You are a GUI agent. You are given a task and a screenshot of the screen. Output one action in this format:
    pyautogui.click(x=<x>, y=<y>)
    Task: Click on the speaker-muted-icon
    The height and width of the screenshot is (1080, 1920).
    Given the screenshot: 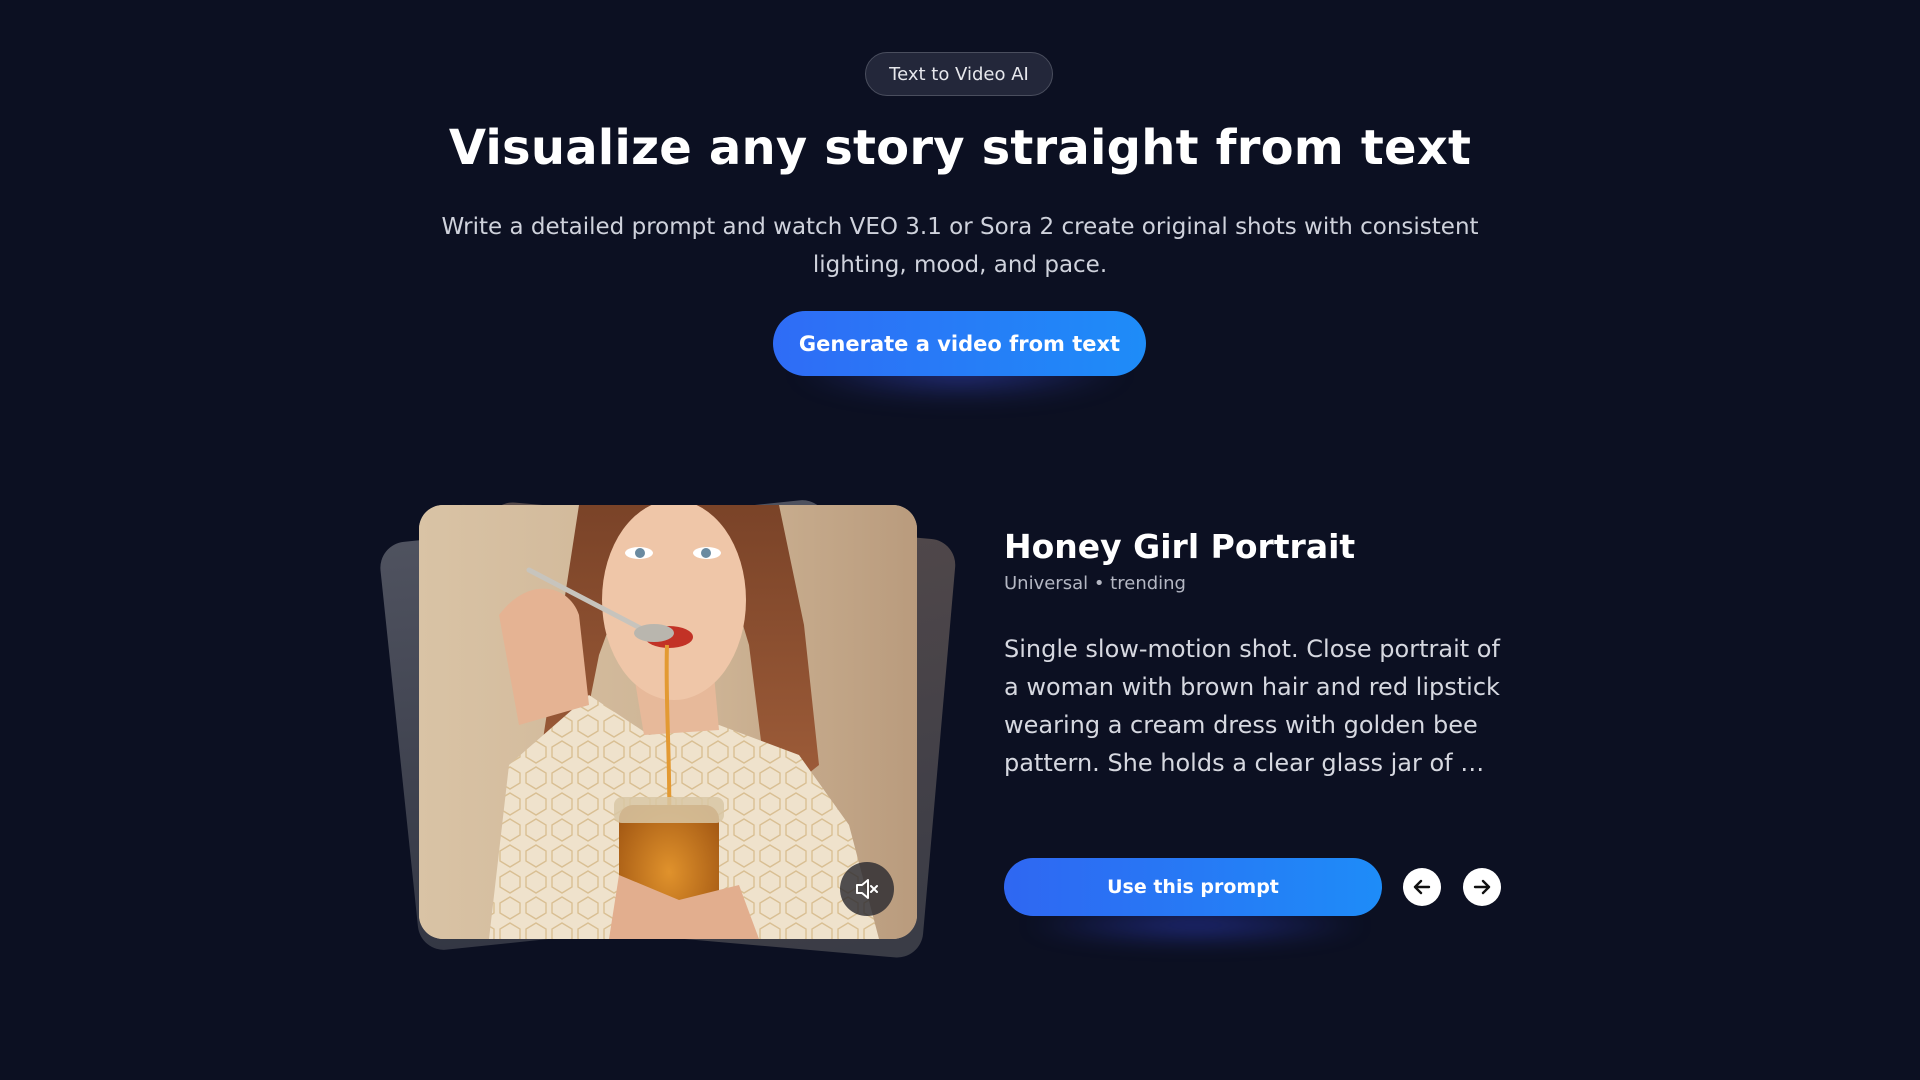 What is the action you would take?
    pyautogui.click(x=867, y=889)
    